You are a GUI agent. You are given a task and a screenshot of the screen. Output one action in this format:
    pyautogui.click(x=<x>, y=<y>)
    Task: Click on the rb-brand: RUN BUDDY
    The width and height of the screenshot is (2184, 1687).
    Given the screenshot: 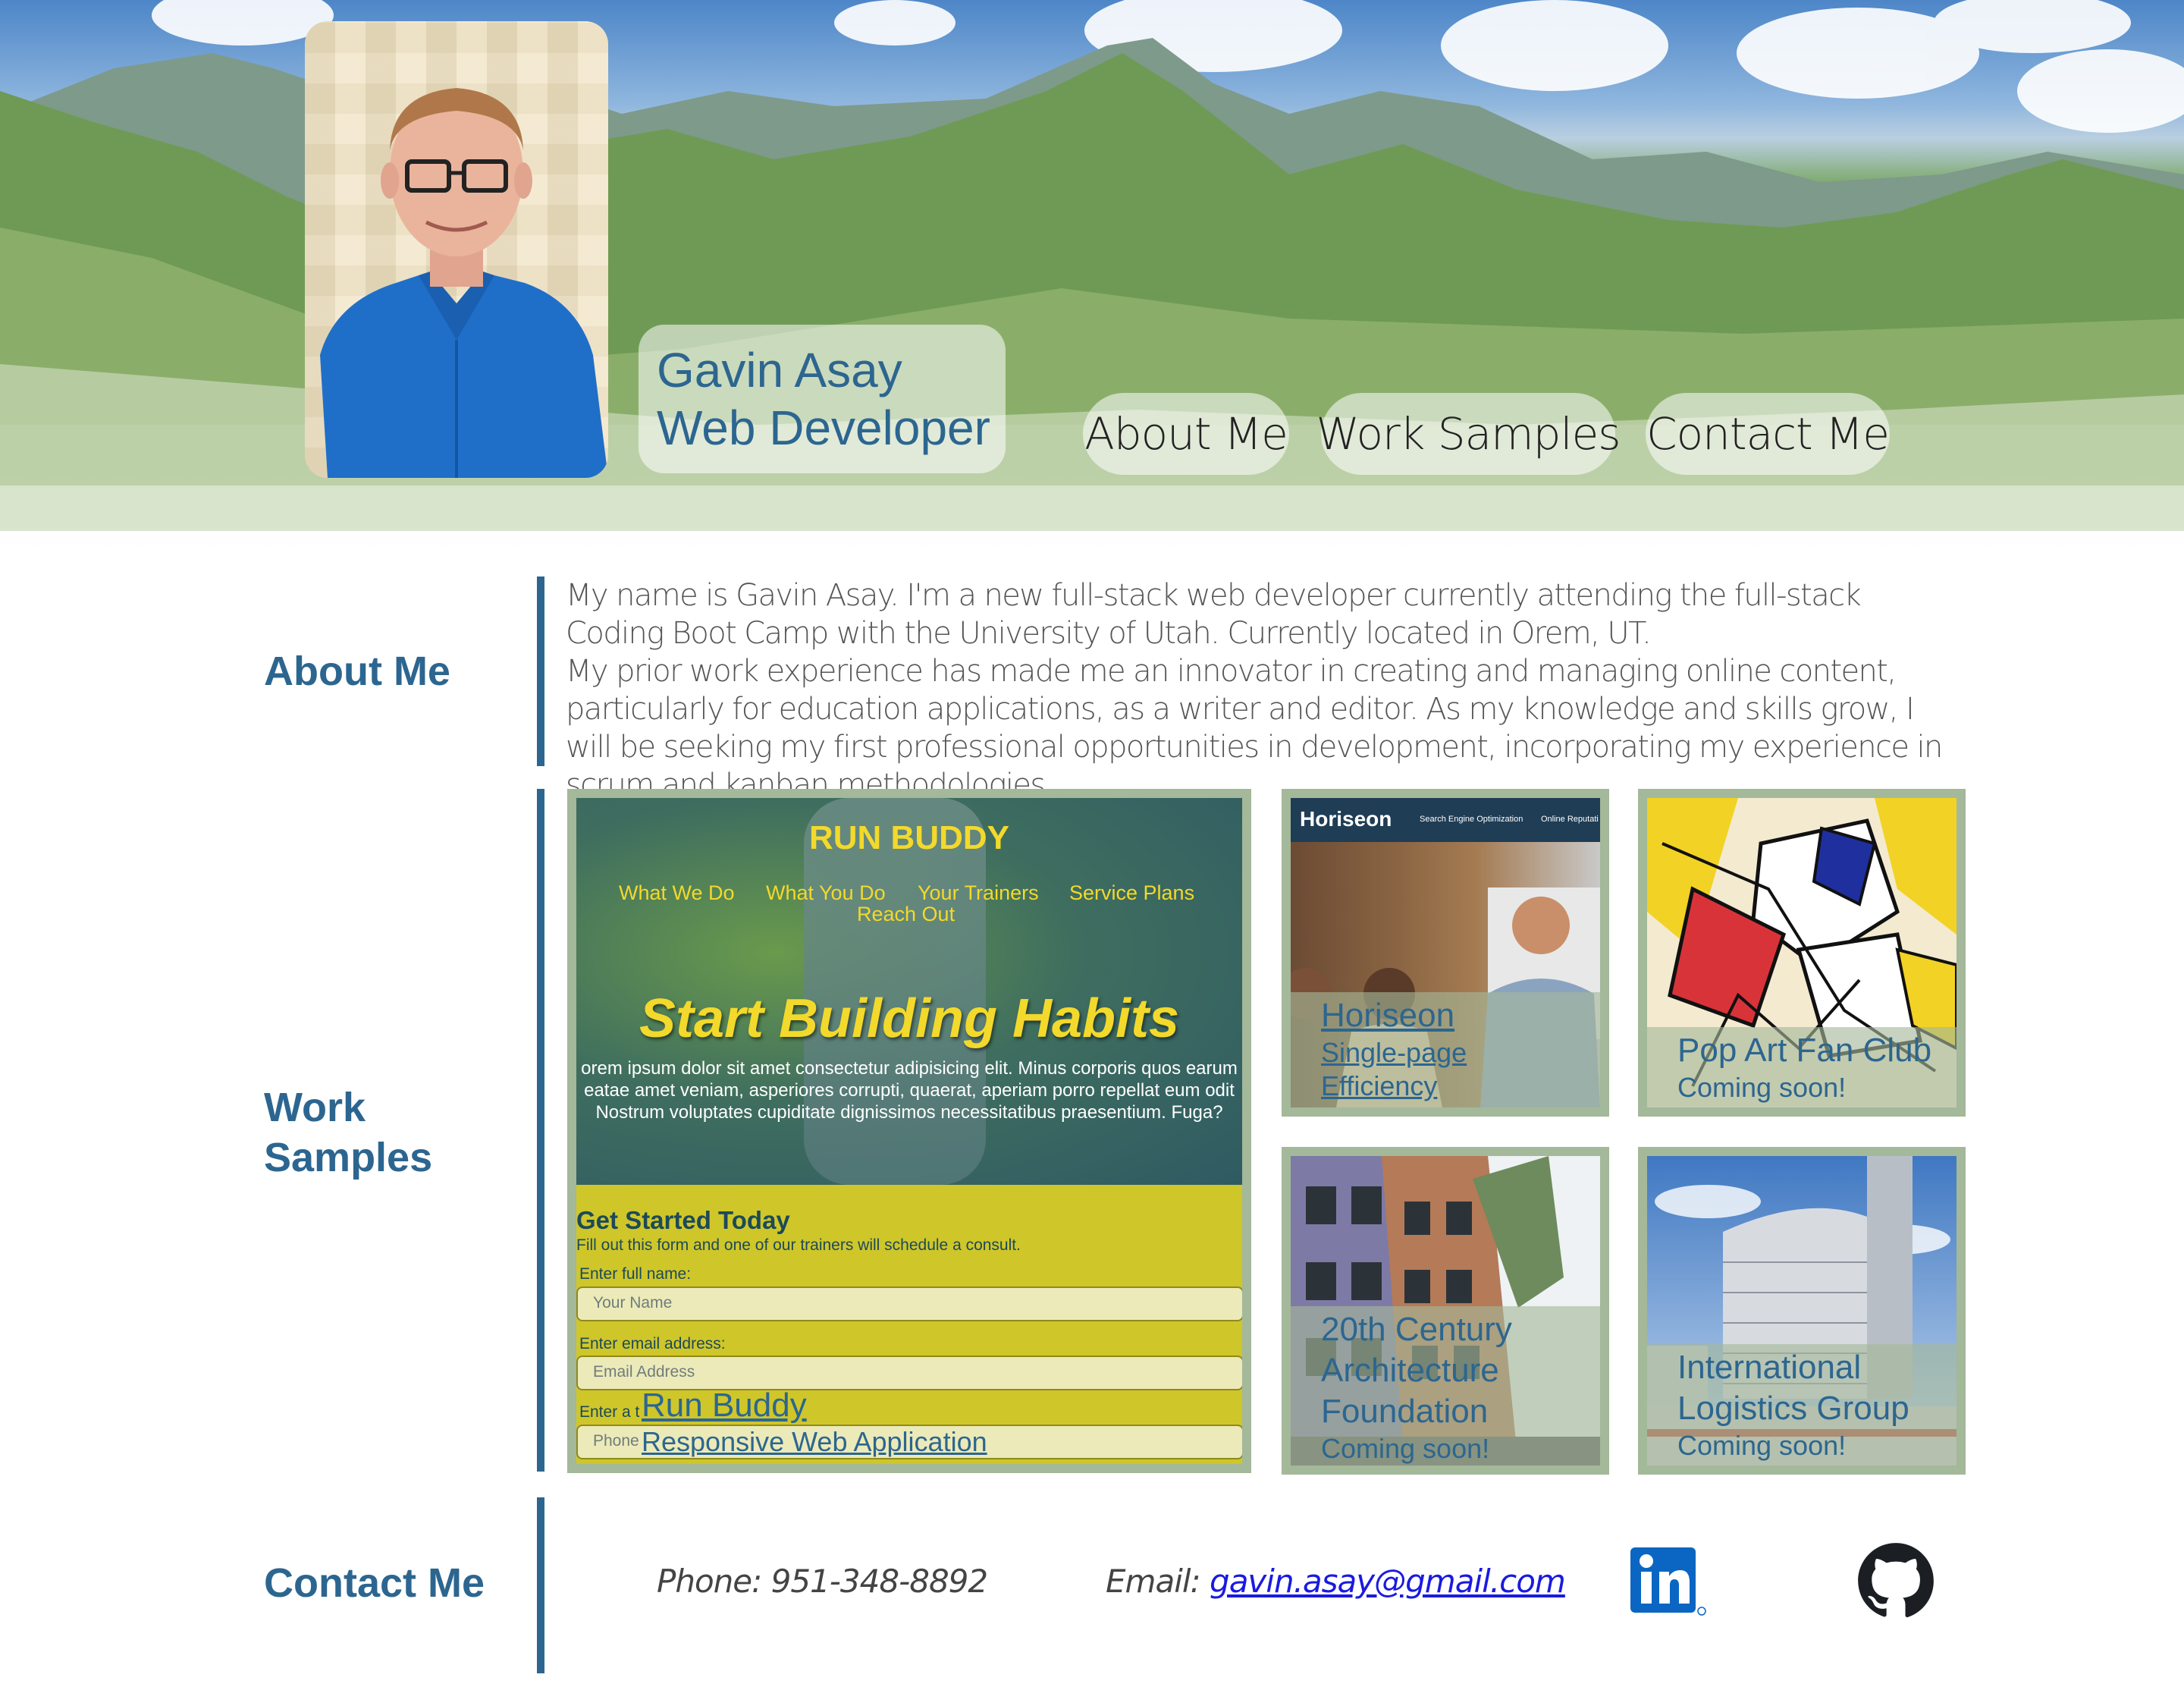 What is the action you would take?
    pyautogui.click(x=909, y=837)
    